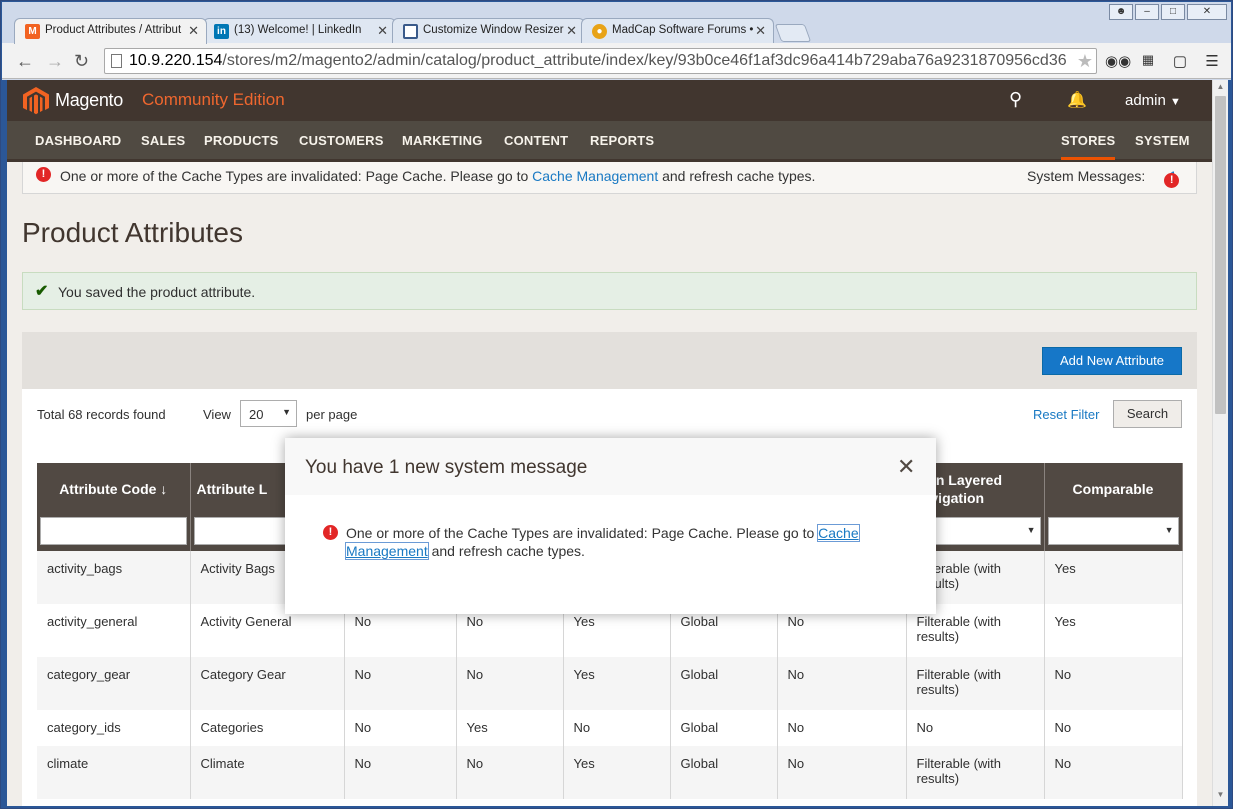 The width and height of the screenshot is (1233, 809). I want to click on browser-tab-linkedin: in (13) Welcome! | LinkedIn ✕, so click(299, 31).